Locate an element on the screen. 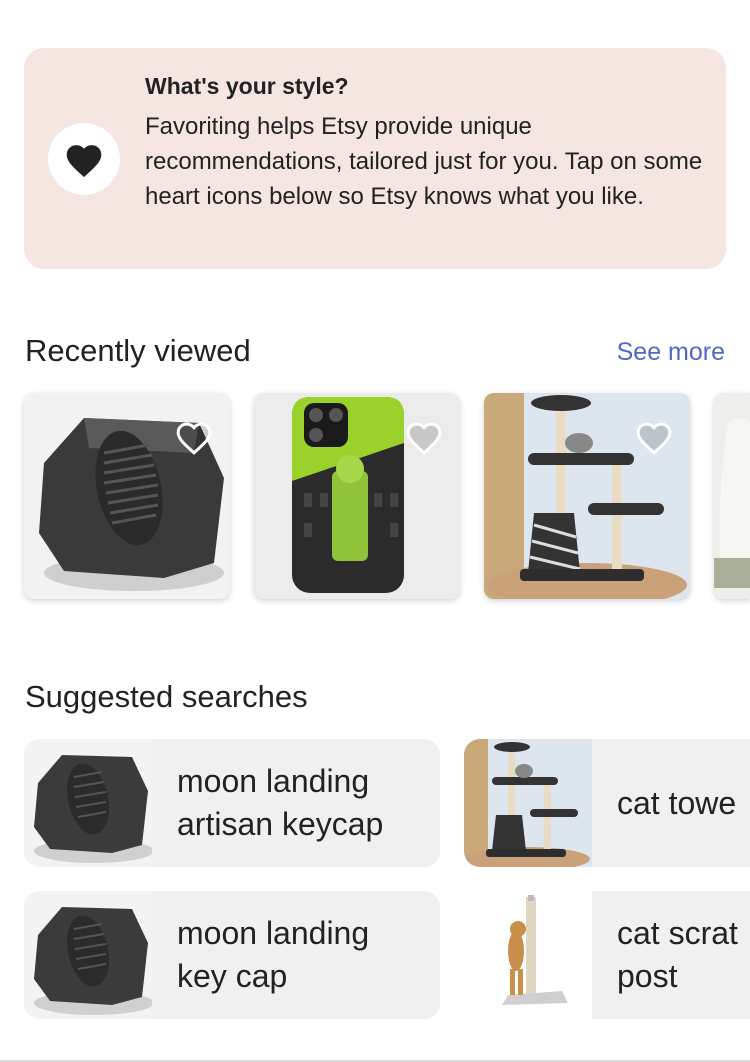  suggested-search-card: moon landing key cap is located at coordinates (232, 955).